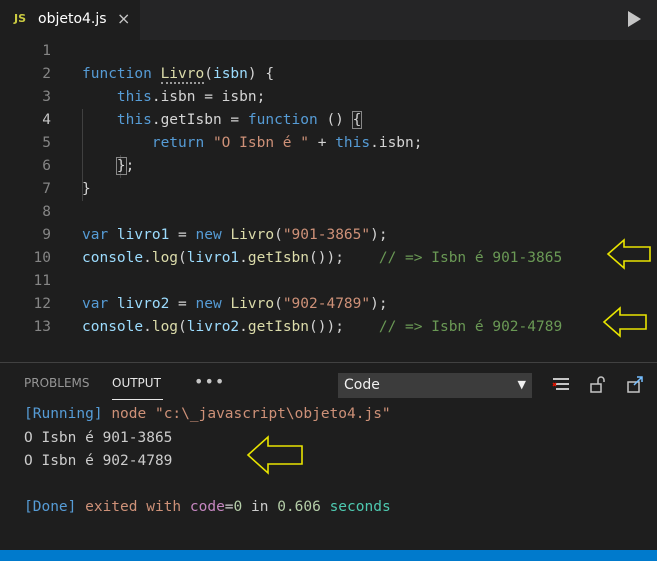  What do you see at coordinates (328, 304) in the screenshot?
I see `code-line: 12 var livro2 = new Livro("902-4789");` at bounding box center [328, 304].